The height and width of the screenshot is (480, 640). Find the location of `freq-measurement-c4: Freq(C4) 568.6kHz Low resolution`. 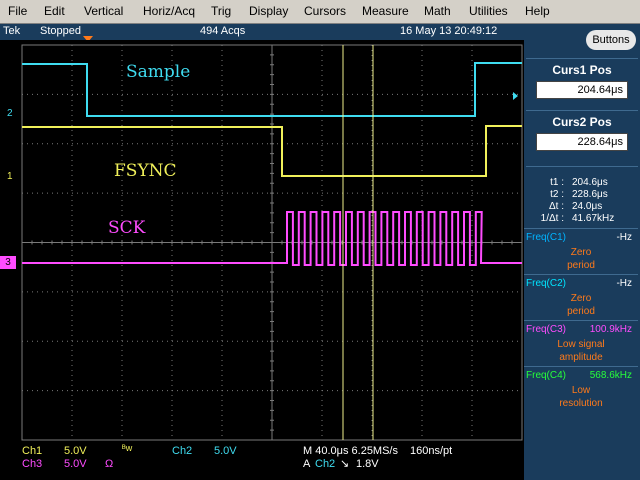

freq-measurement-c4: Freq(C4) 568.6kHz Low resolution is located at coordinates (581, 390).